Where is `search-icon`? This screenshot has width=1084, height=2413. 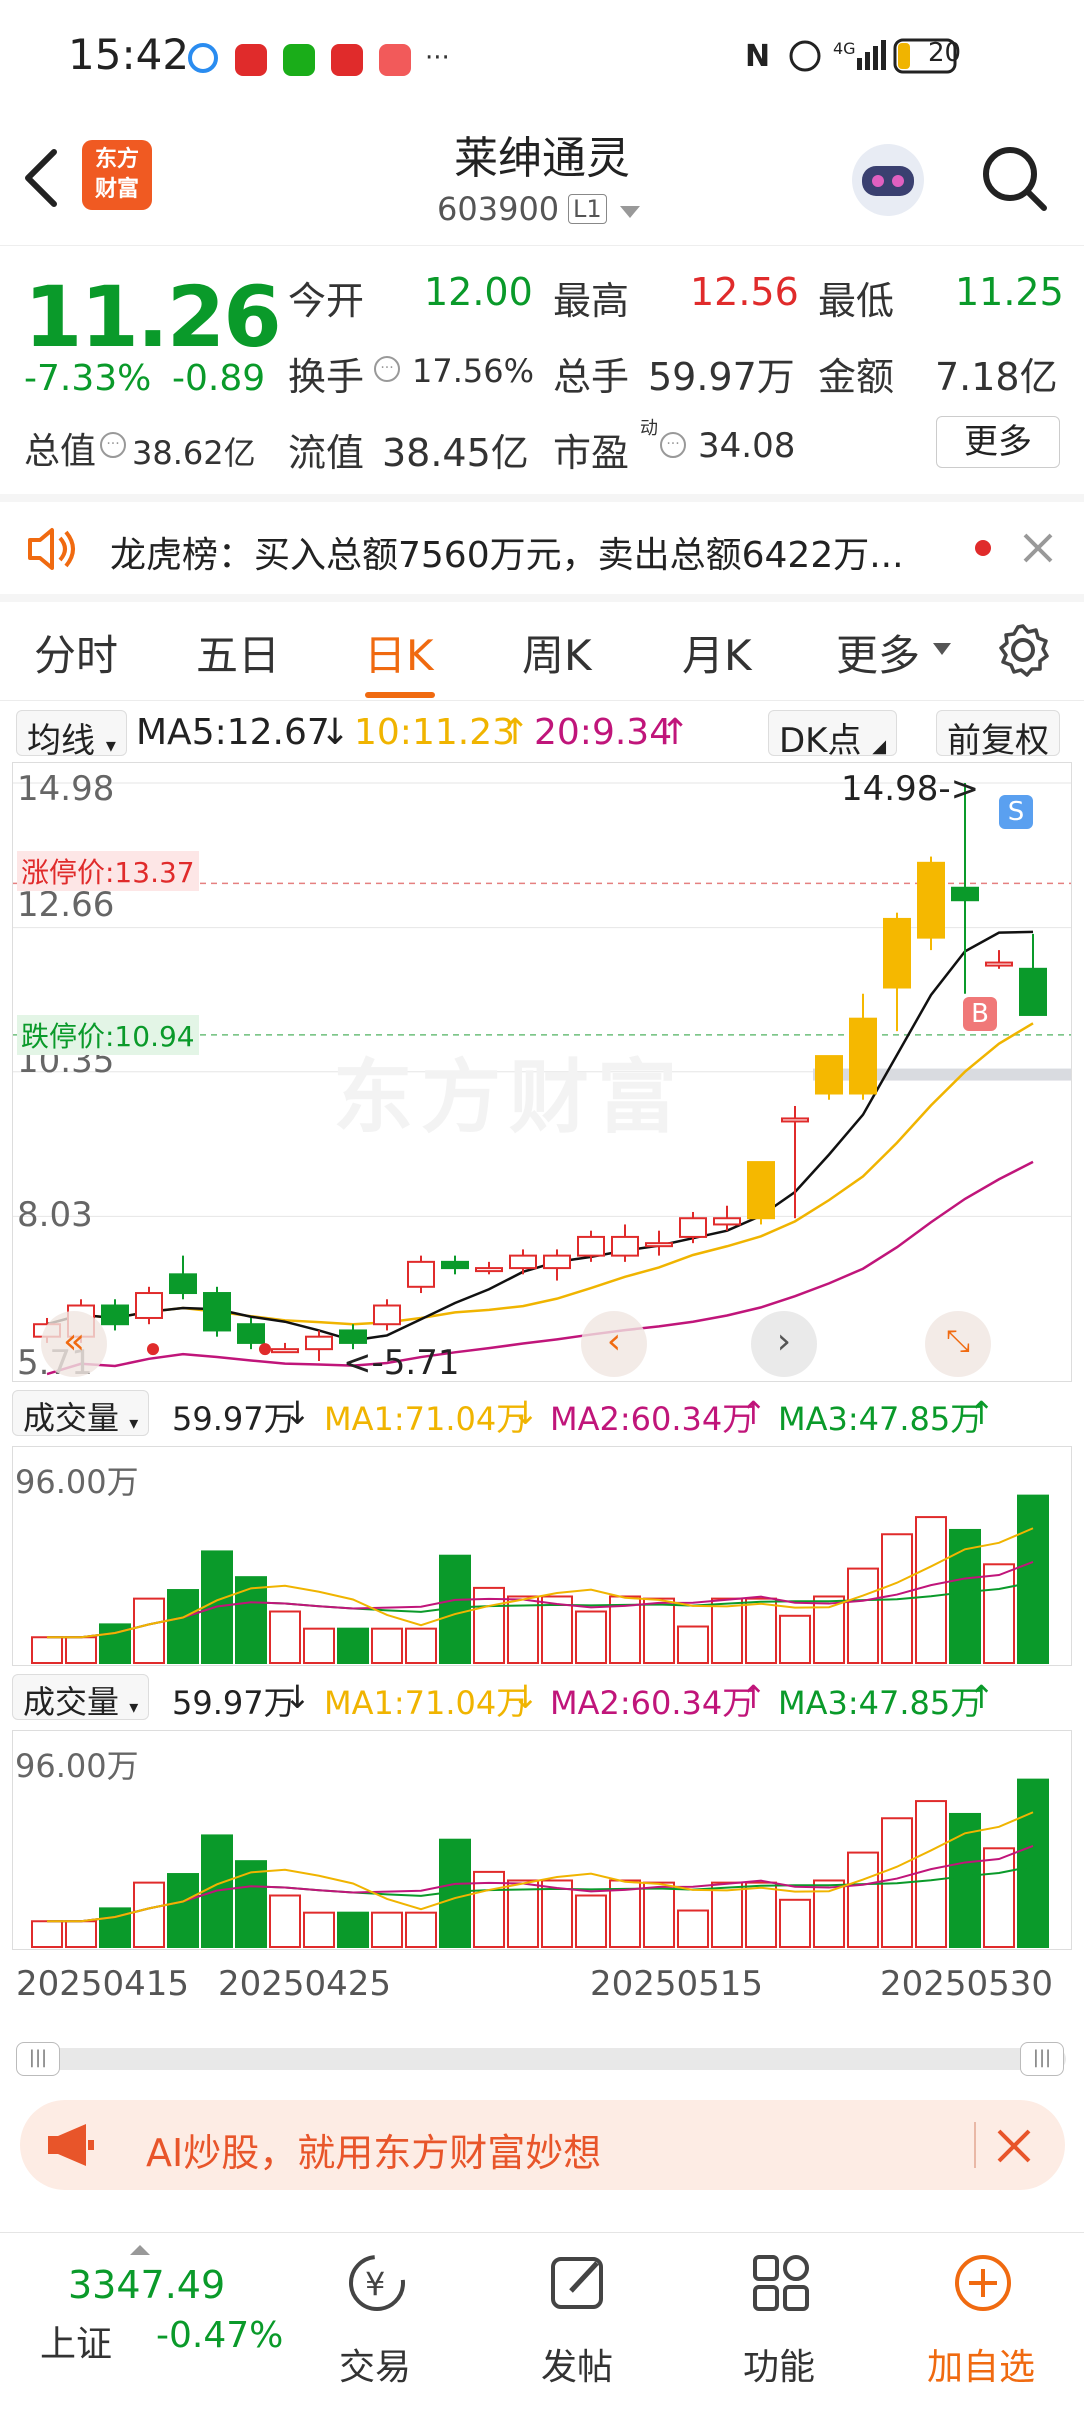 search-icon is located at coordinates (1015, 179).